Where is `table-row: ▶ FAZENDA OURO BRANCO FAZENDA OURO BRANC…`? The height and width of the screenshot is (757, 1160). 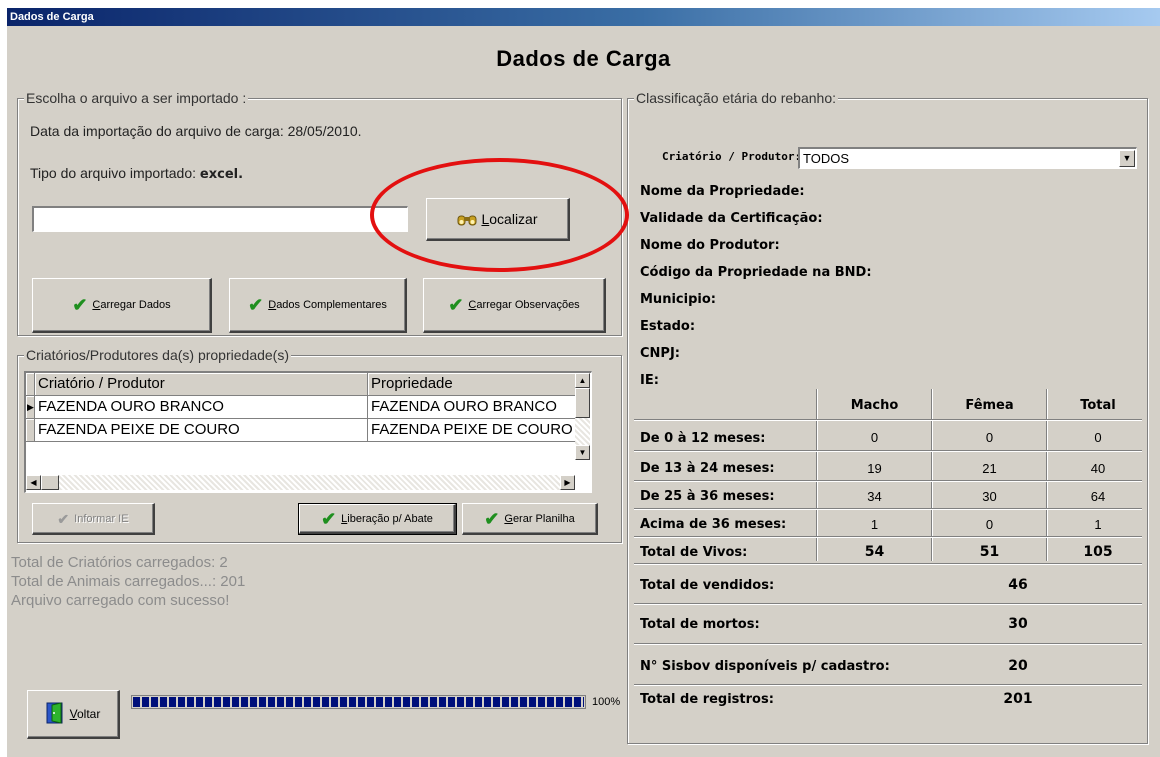 table-row: ▶ FAZENDA OURO BRANCO FAZENDA OURO BRANC… is located at coordinates (308, 407).